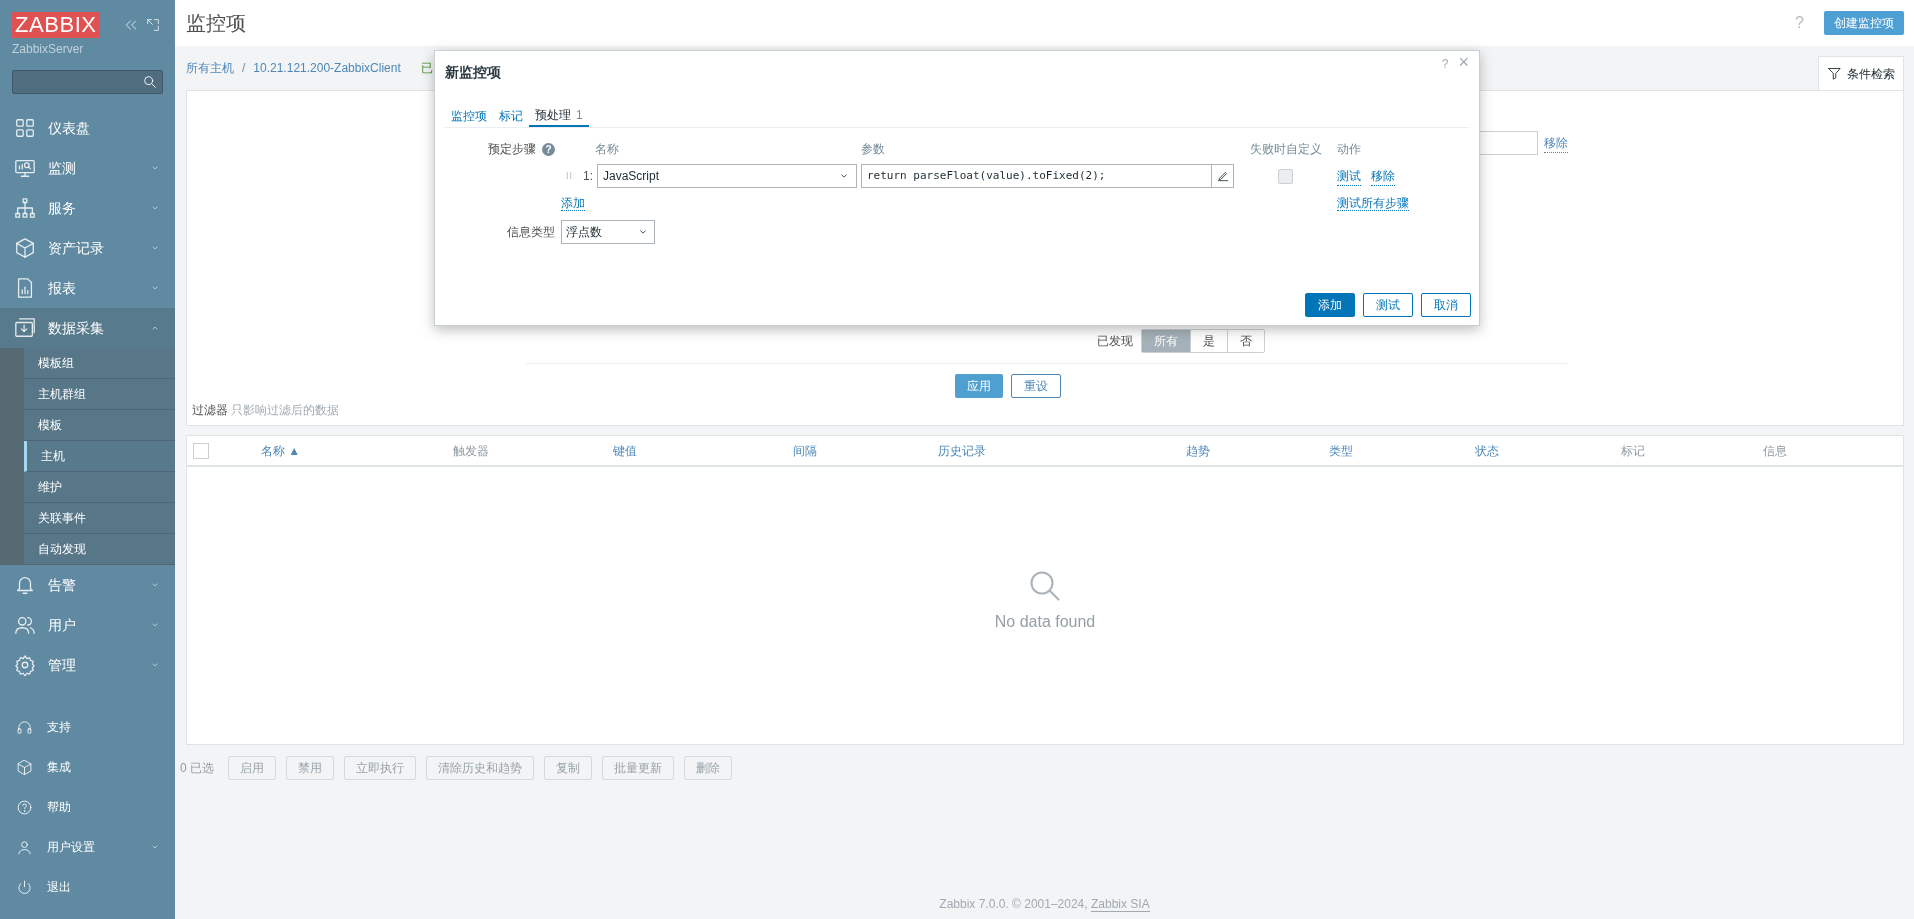 The image size is (1914, 919). What do you see at coordinates (1115, 341) in the screenshot?
I see `field-label: 已发现` at bounding box center [1115, 341].